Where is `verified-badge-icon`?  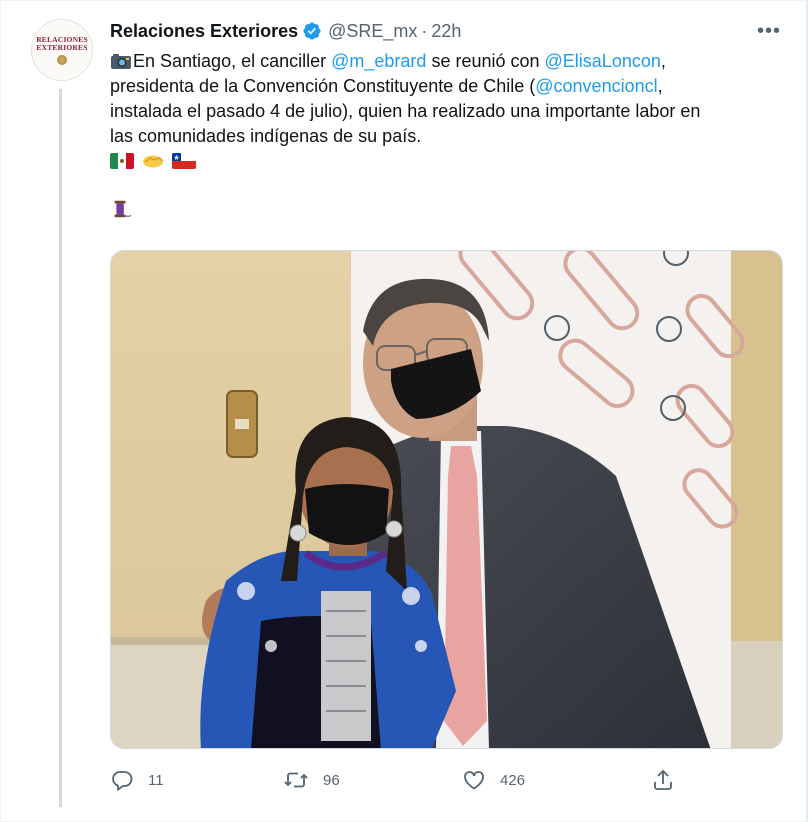
verified-badge-icon is located at coordinates (312, 31).